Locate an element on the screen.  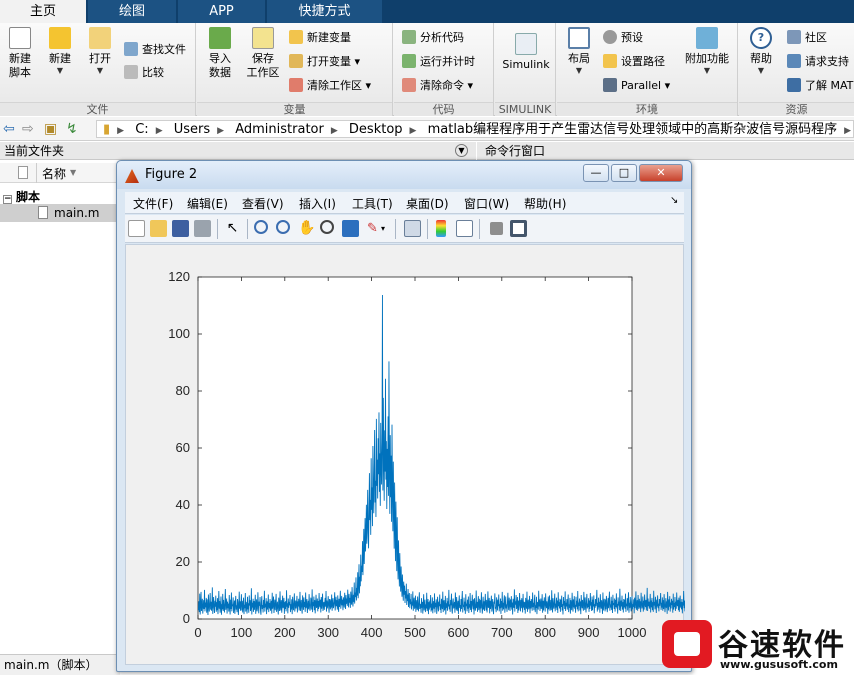
figure-titlebar: Figure 2 — □ ✕ is located at coordinates (404, 175).